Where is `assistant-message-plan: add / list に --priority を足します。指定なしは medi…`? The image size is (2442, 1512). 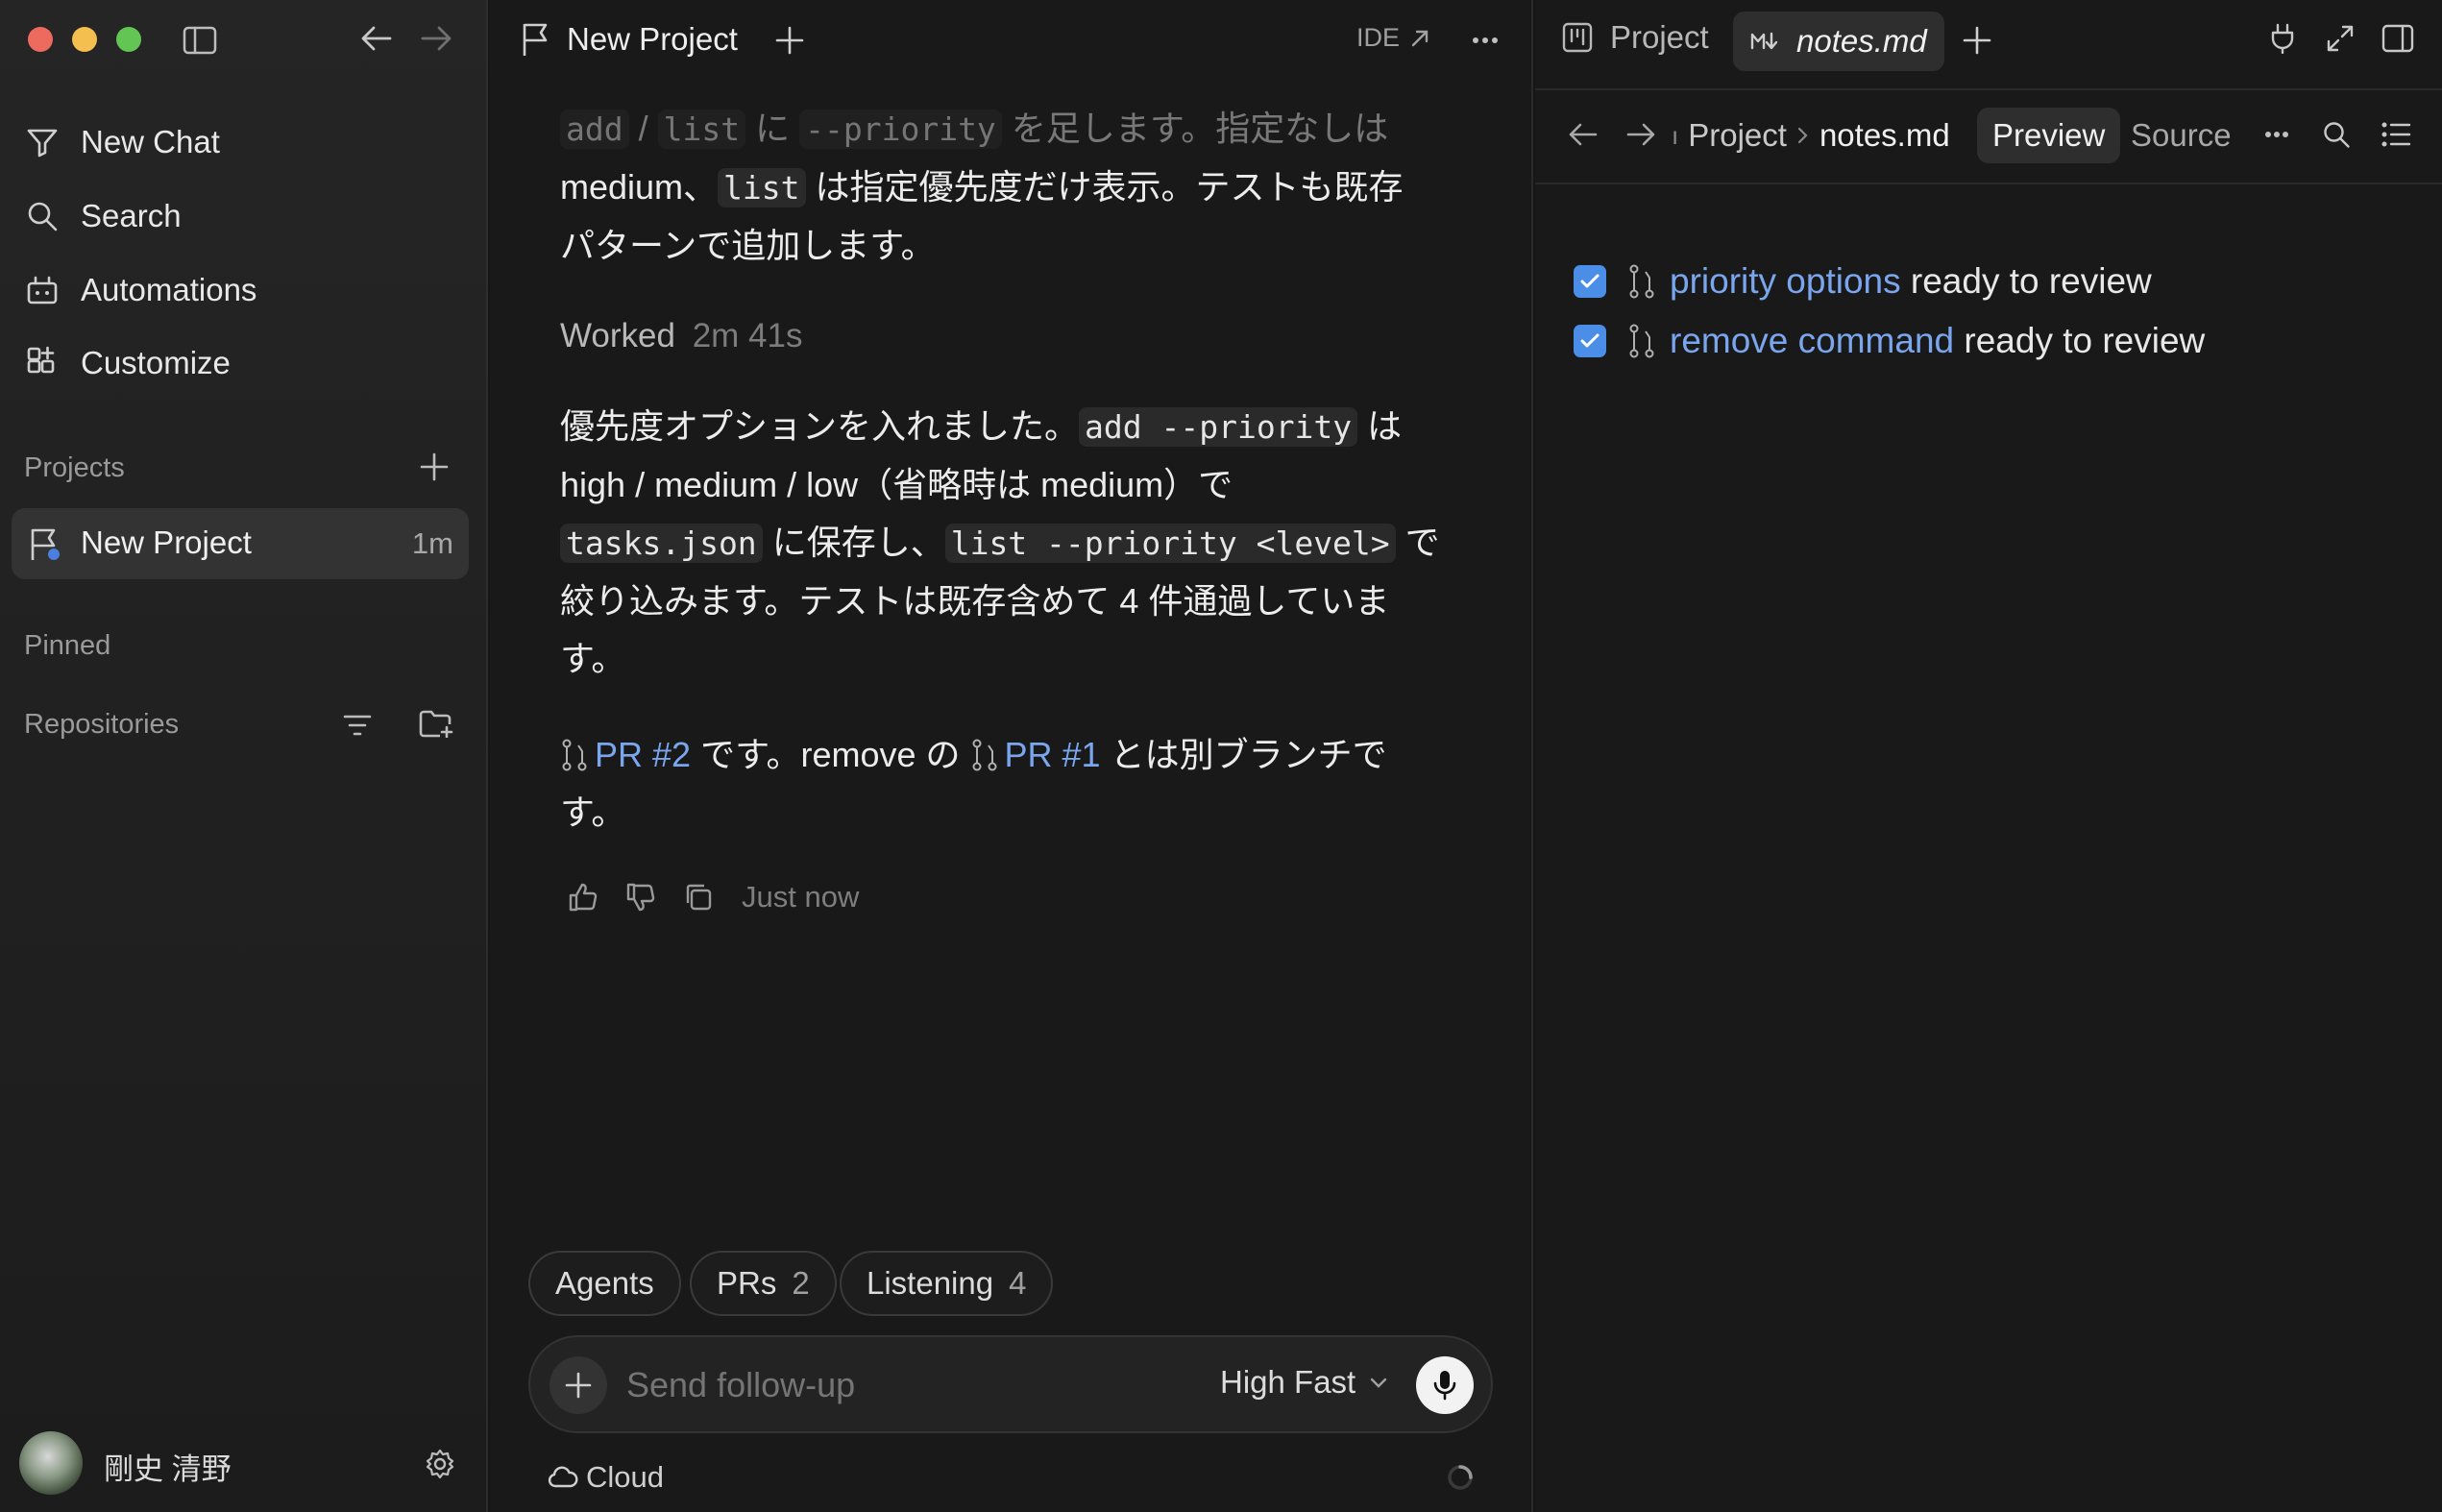 assistant-message-plan: add / list に --priority を足します。指定なしは medi… is located at coordinates (1011, 187).